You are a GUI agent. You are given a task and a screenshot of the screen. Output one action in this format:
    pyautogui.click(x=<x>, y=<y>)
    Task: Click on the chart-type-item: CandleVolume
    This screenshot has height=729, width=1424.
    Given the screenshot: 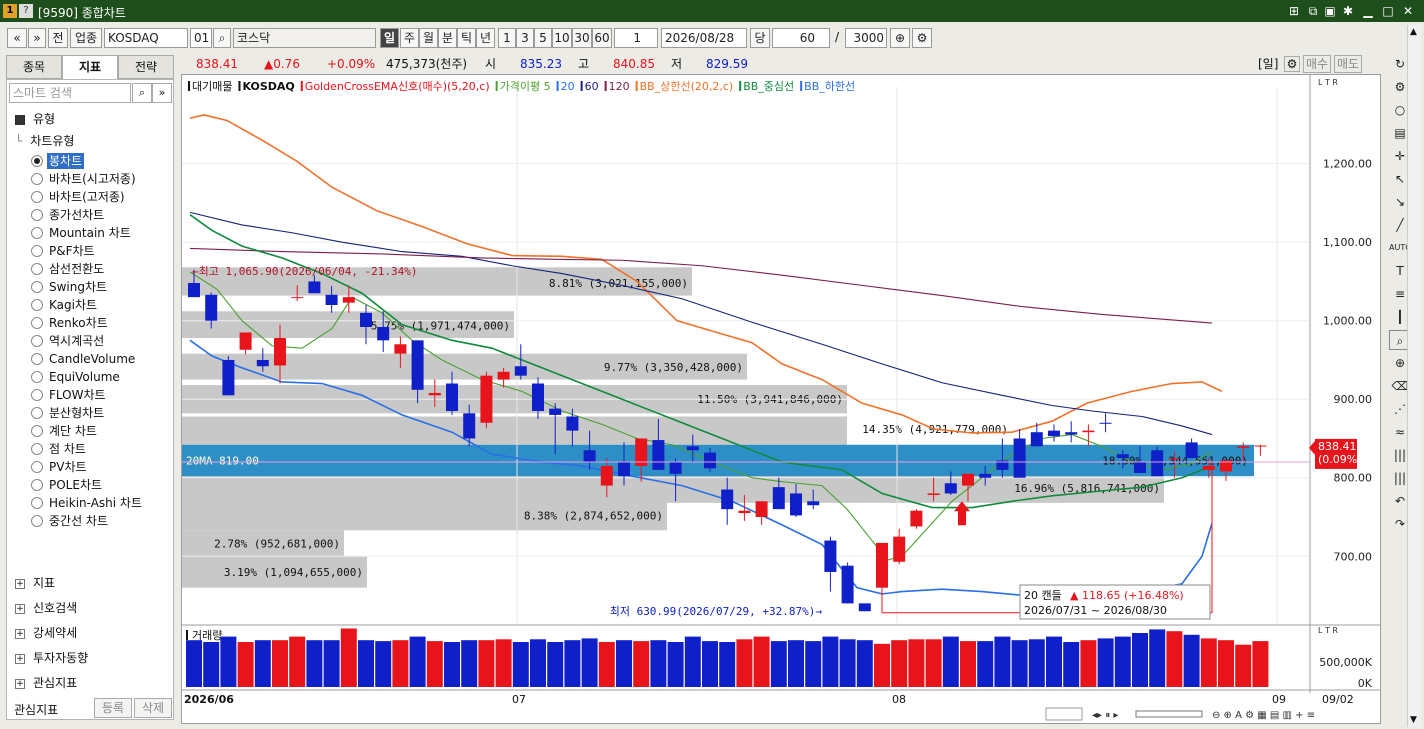 What is the action you would take?
    pyautogui.click(x=92, y=359)
    